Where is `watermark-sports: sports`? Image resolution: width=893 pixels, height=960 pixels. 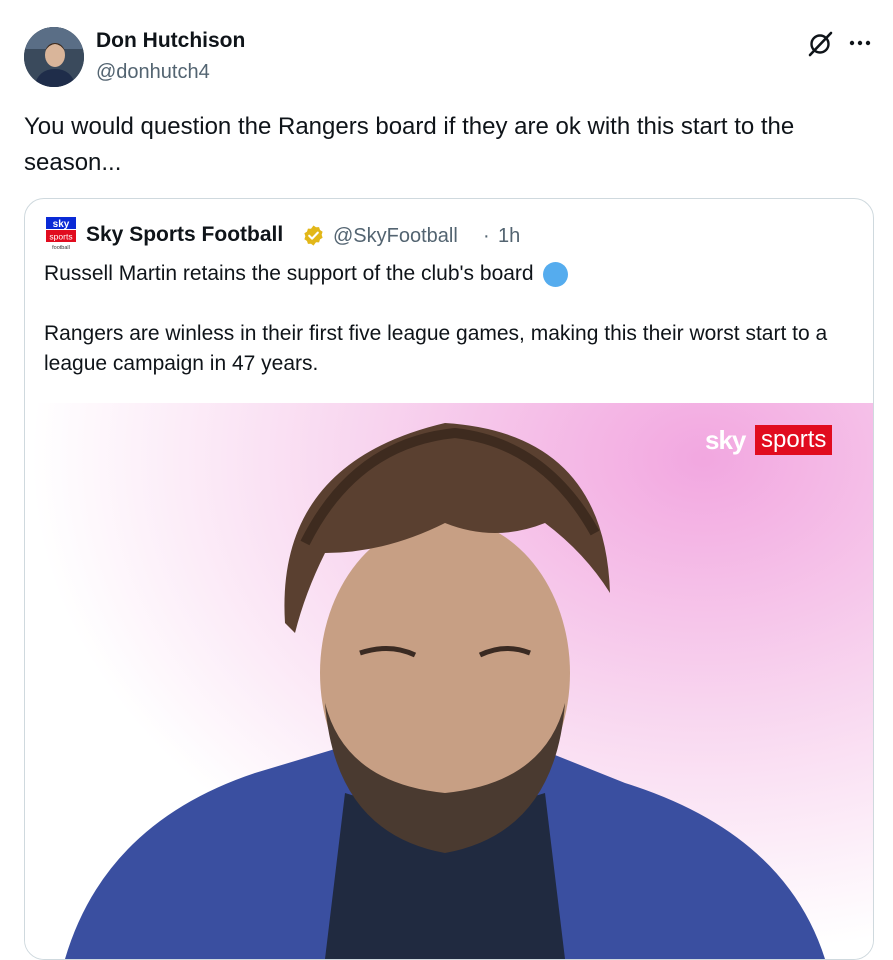 watermark-sports: sports is located at coordinates (794, 440).